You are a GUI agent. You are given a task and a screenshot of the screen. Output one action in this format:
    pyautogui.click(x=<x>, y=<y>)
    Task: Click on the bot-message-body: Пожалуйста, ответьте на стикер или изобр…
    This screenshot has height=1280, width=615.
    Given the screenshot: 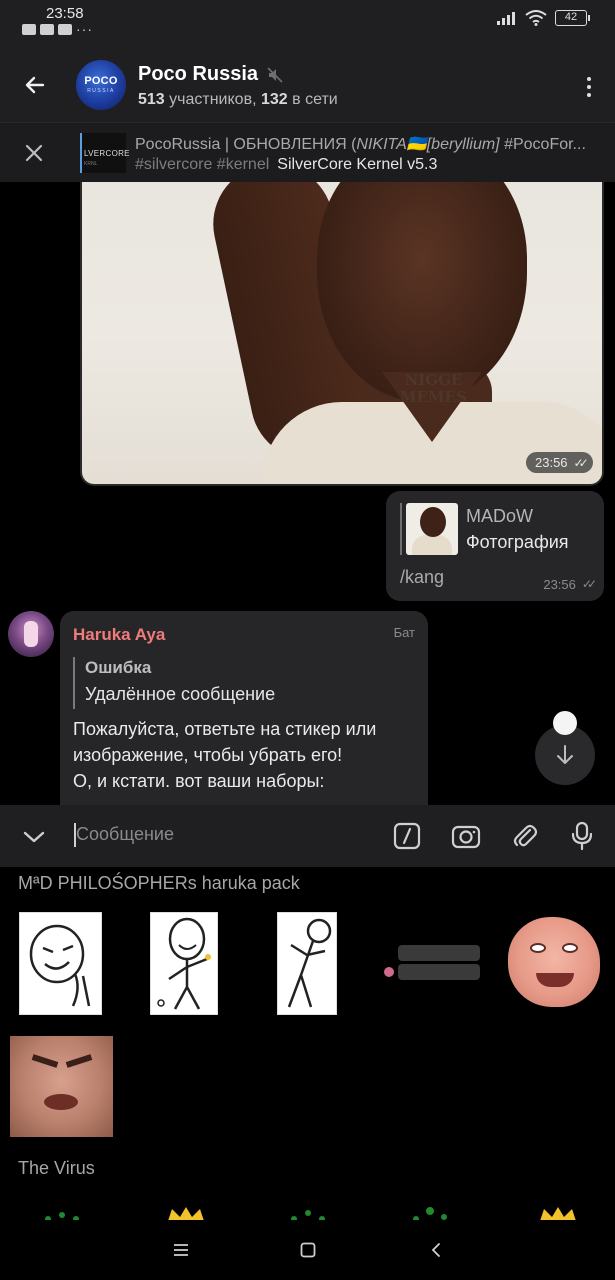 What is the action you would take?
    pyautogui.click(x=225, y=755)
    